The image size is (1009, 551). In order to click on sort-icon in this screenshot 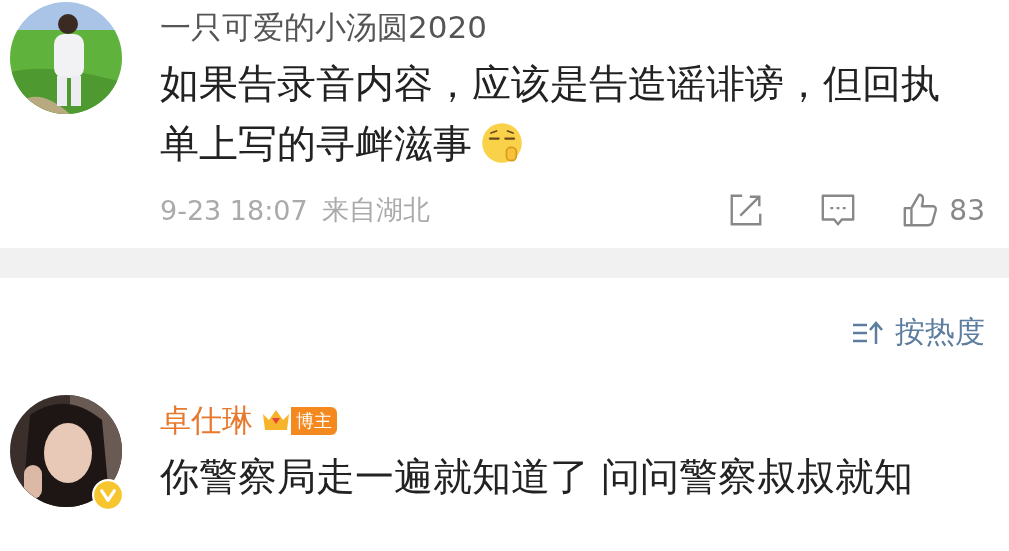, I will do `click(868, 332)`.